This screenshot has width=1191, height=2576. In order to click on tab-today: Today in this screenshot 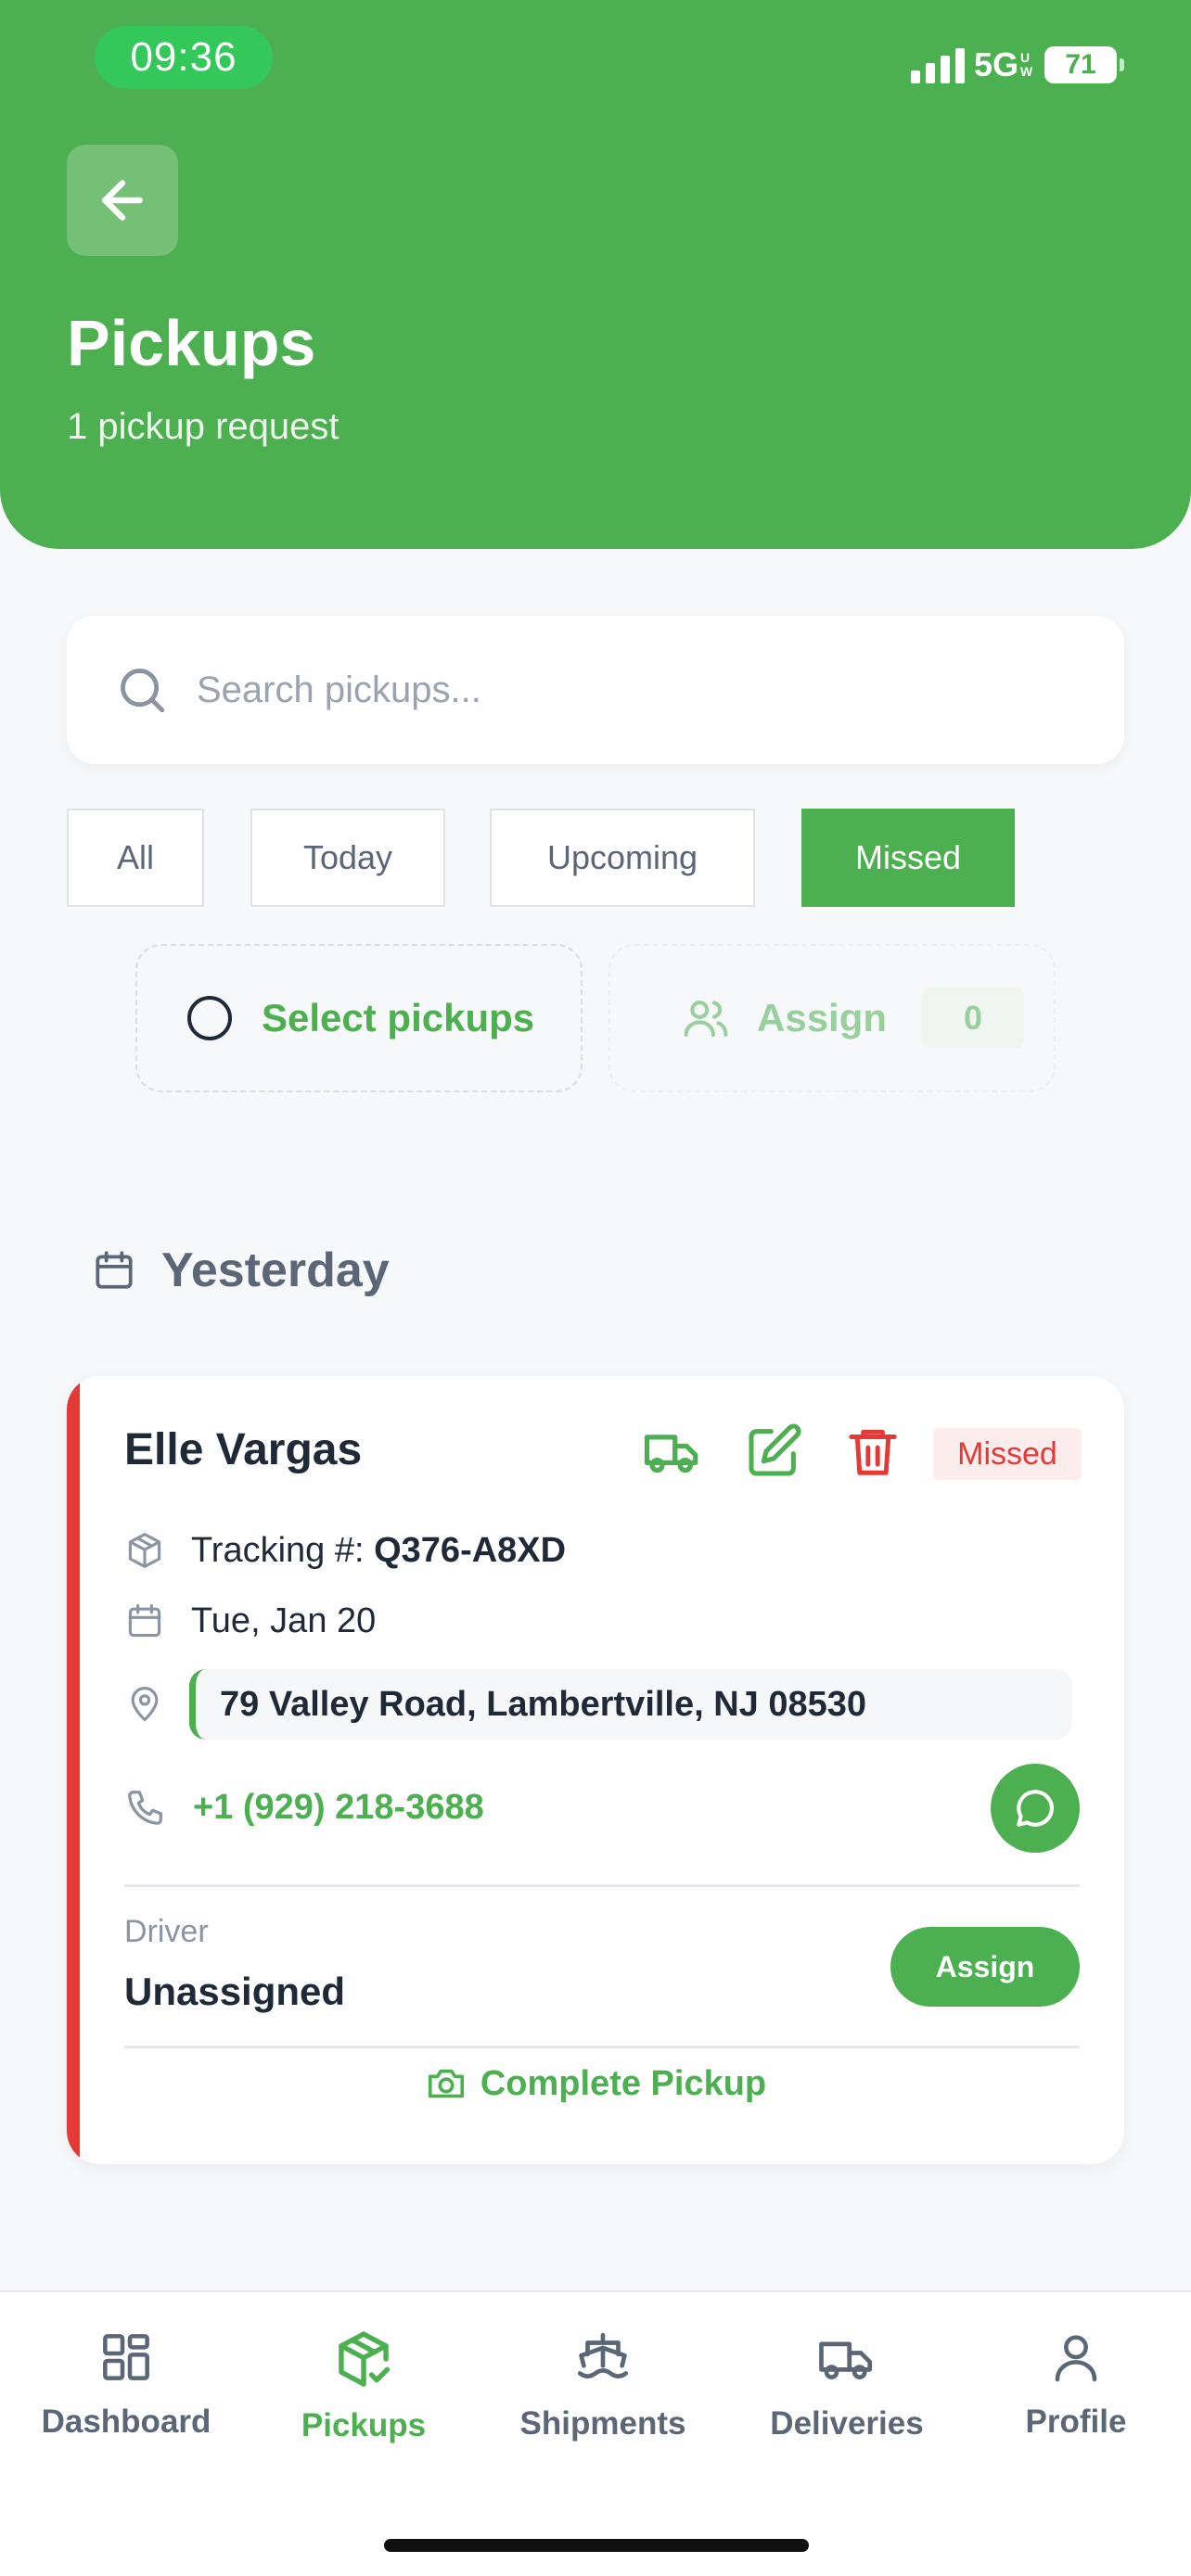, I will do `click(347, 858)`.